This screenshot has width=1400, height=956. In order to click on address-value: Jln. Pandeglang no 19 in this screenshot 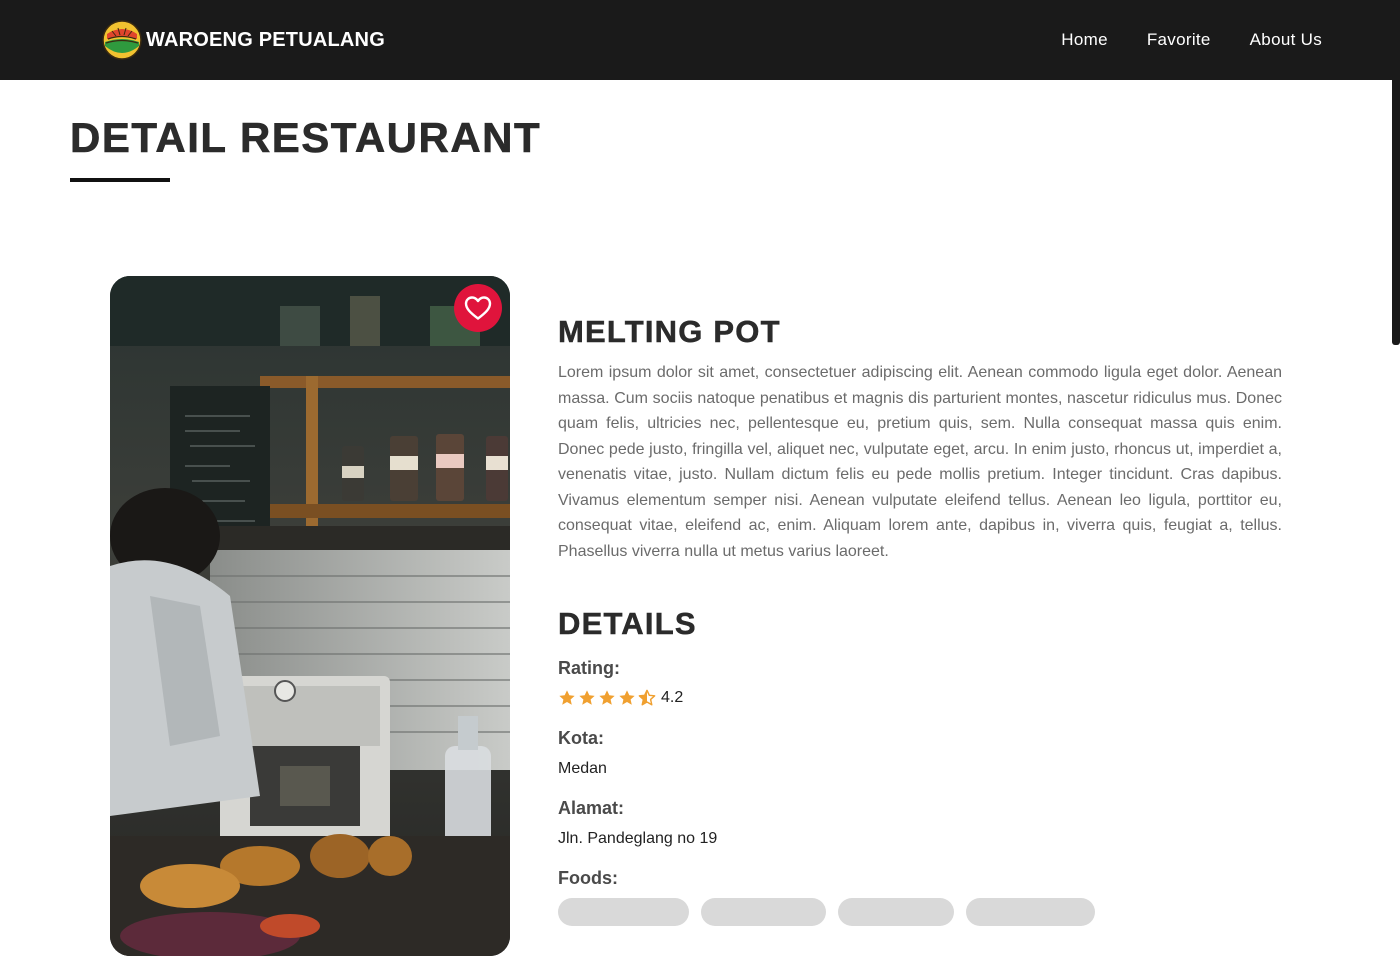, I will do `click(638, 838)`.